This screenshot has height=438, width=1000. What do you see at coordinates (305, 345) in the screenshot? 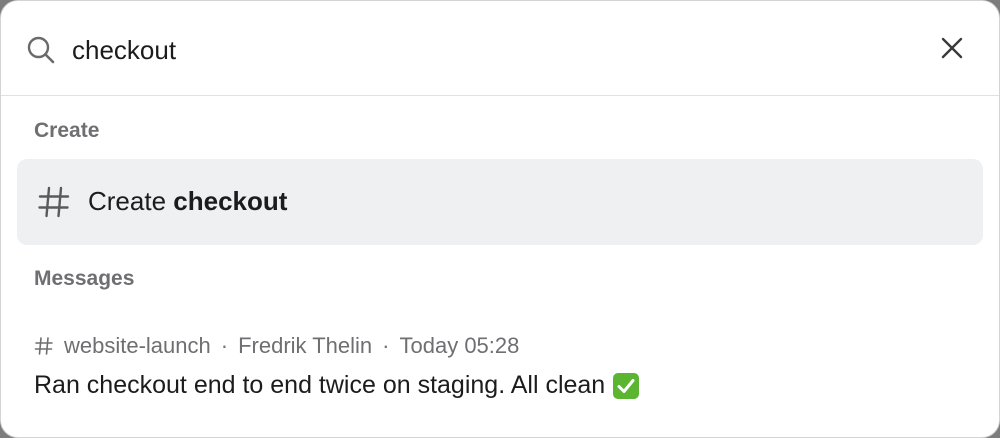
I see `message-author: Fredrik Thelin` at bounding box center [305, 345].